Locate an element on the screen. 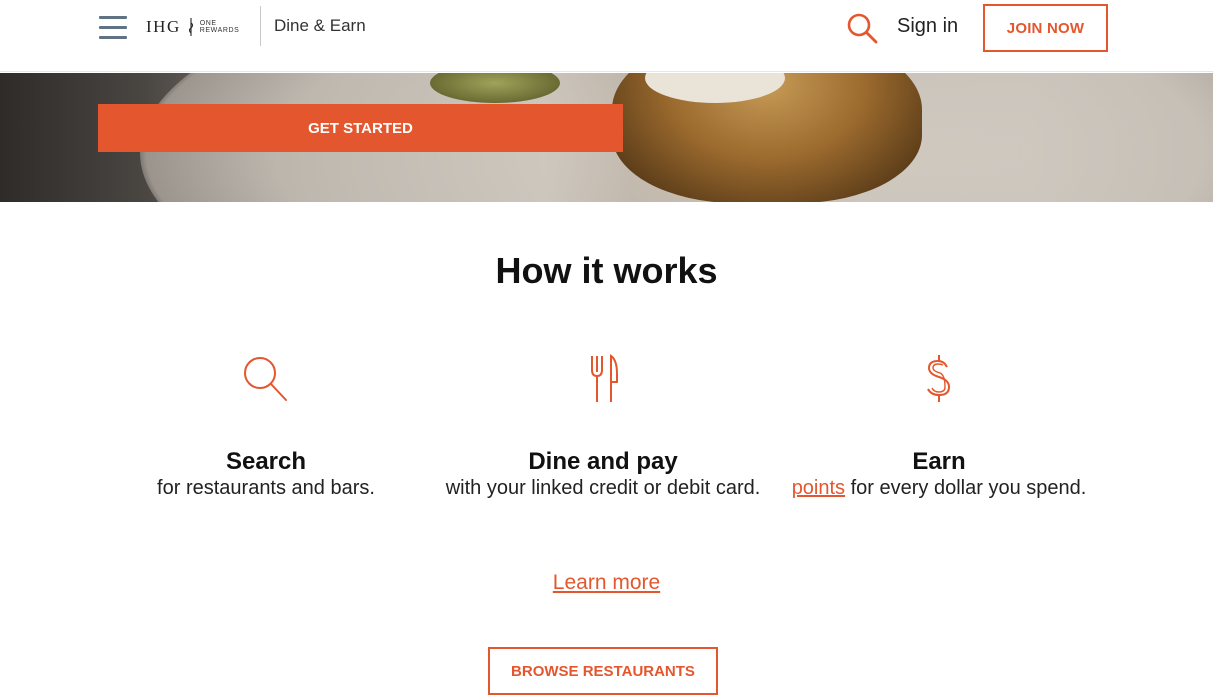 Image resolution: width=1213 pixels, height=698 pixels. learn-more-container: Learn more is located at coordinates (606, 583).